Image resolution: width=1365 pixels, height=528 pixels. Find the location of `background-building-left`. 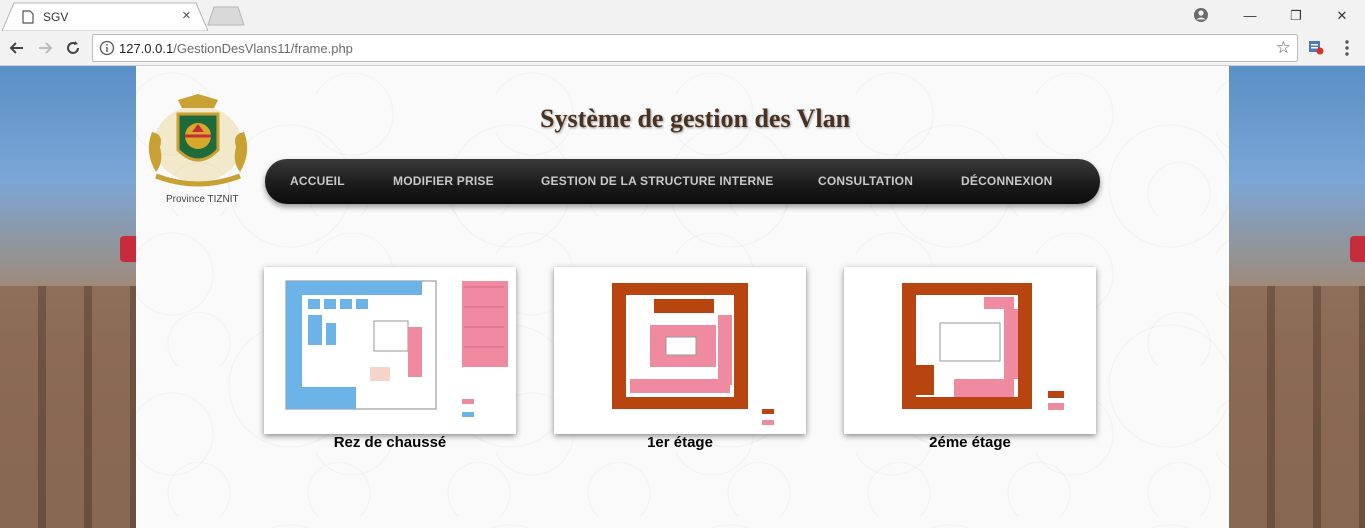

background-building-left is located at coordinates (68, 407).